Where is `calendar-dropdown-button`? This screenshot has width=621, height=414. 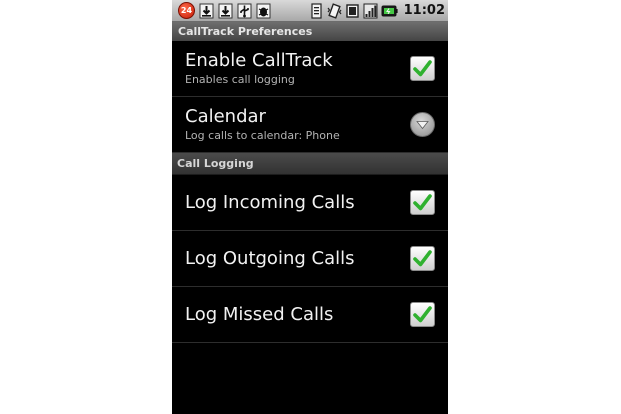
calendar-dropdown-button is located at coordinates (422, 124).